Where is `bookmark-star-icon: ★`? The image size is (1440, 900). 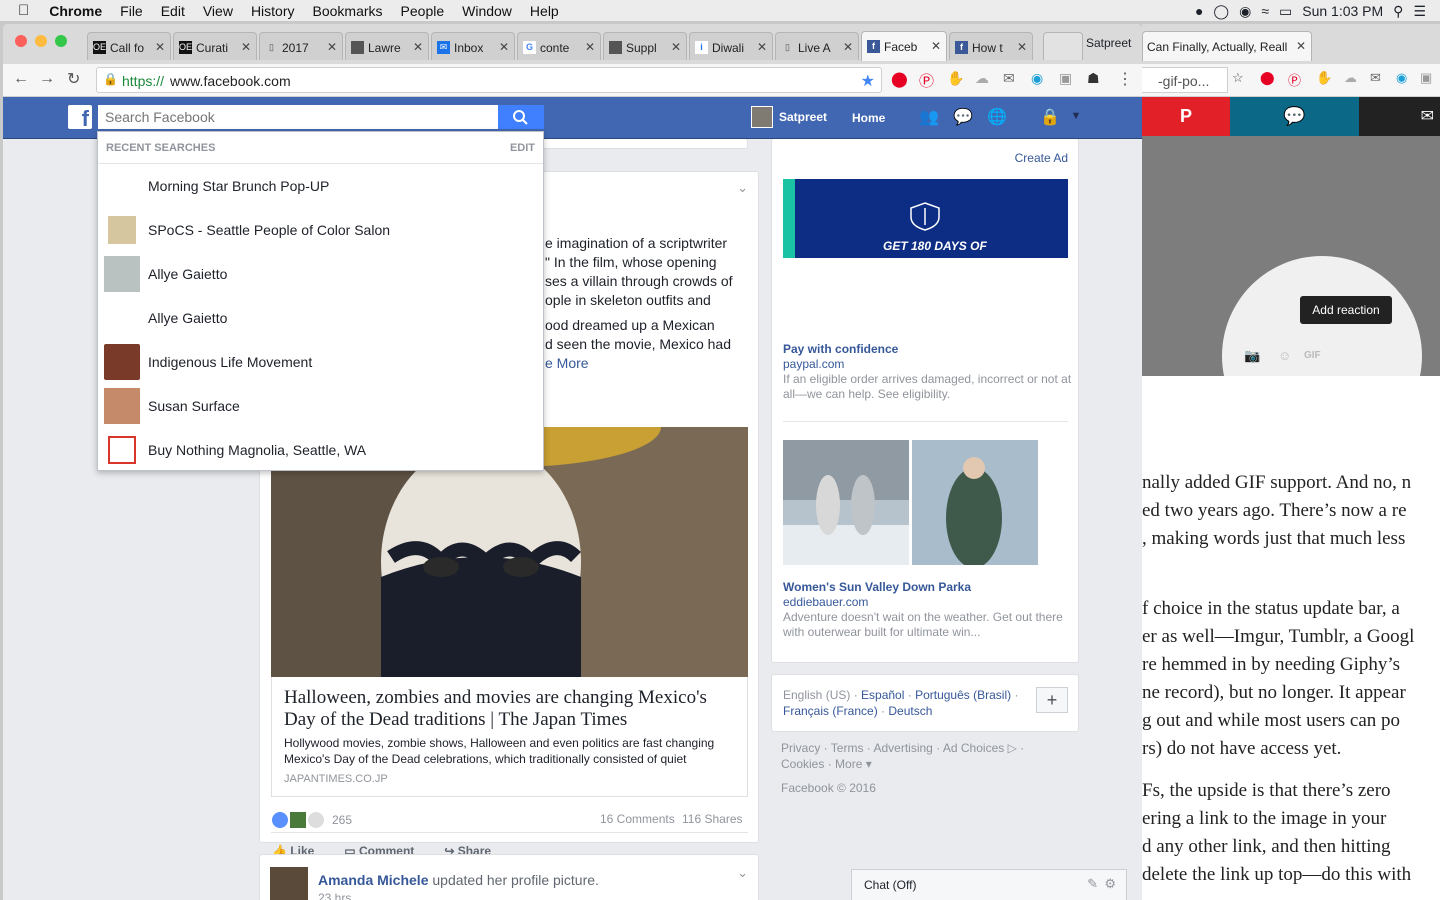
bookmark-star-icon: ★ is located at coordinates (868, 81).